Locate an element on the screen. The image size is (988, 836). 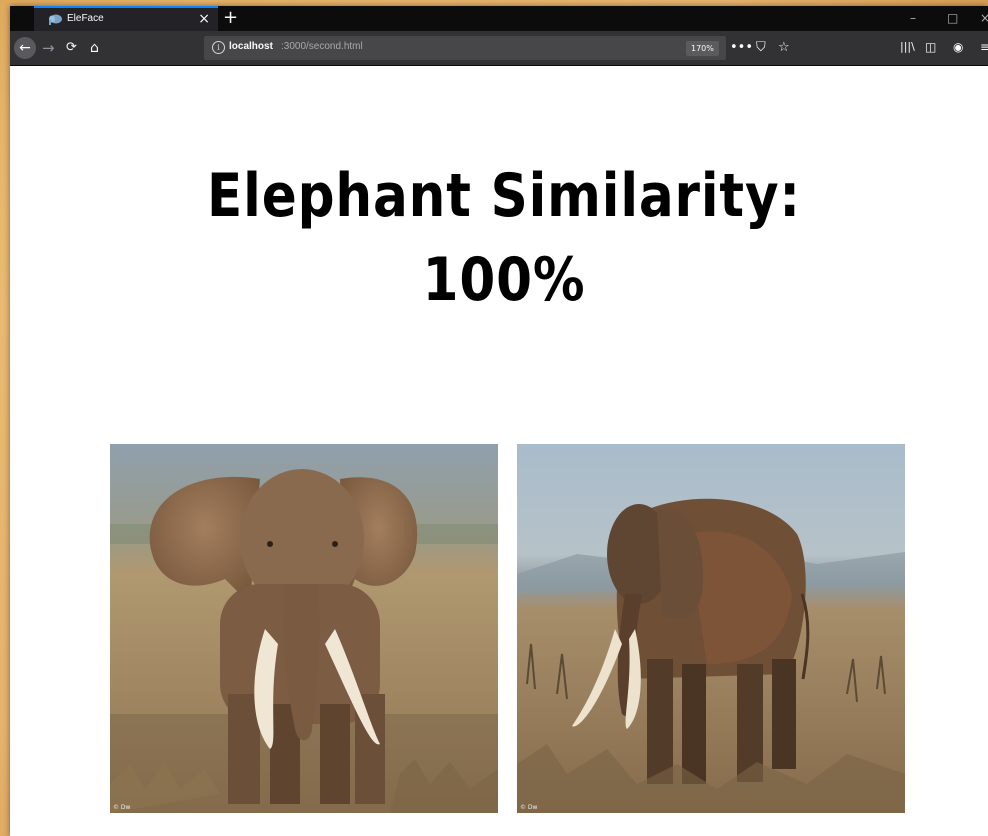
tab-strip: EleFace × + – □ × is located at coordinates (499, 18).